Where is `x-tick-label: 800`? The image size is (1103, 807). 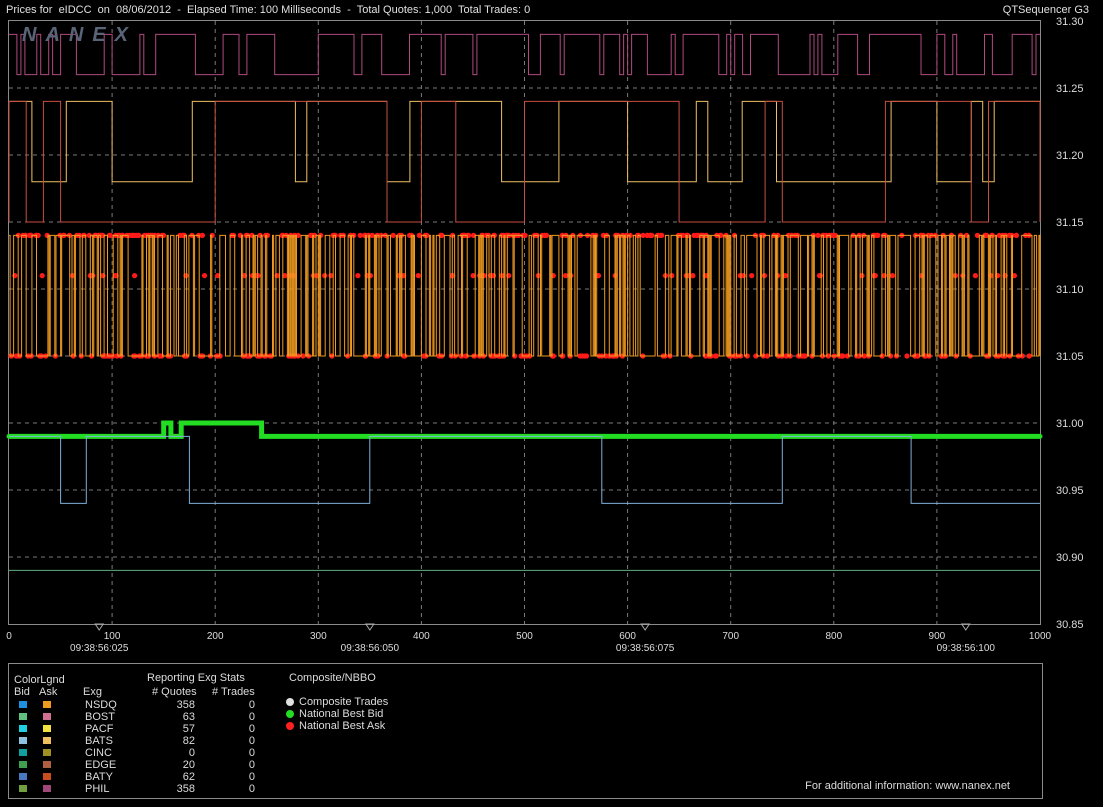 x-tick-label: 800 is located at coordinates (833, 636).